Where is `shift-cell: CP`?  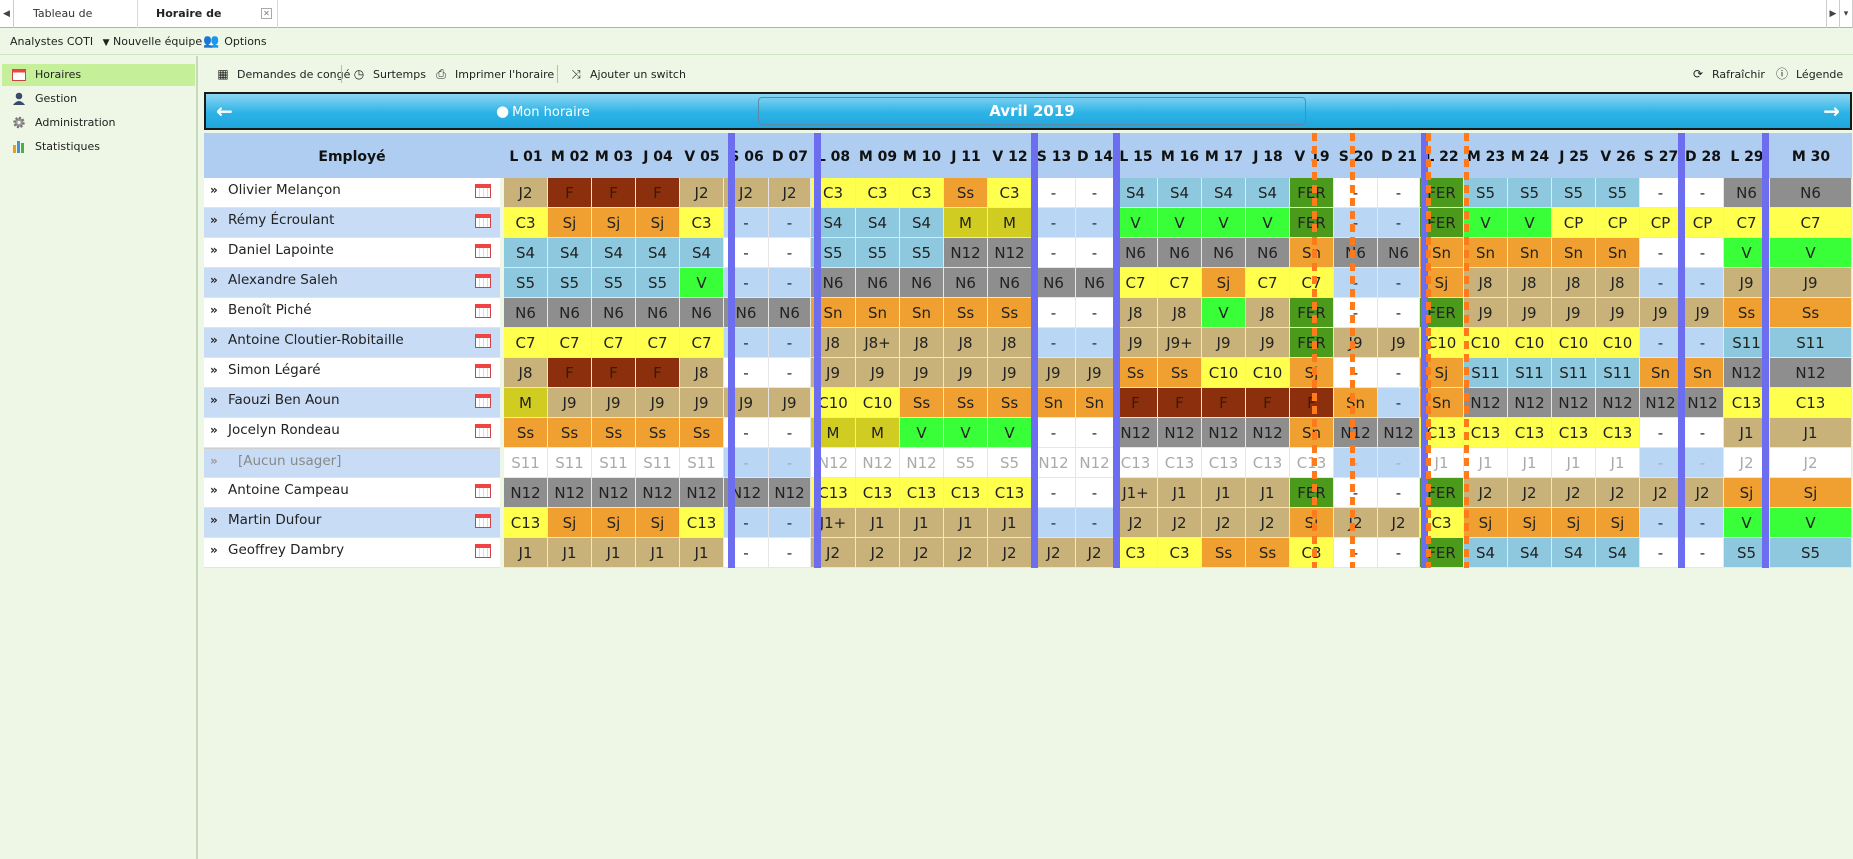
shift-cell: CP is located at coordinates (1618, 223).